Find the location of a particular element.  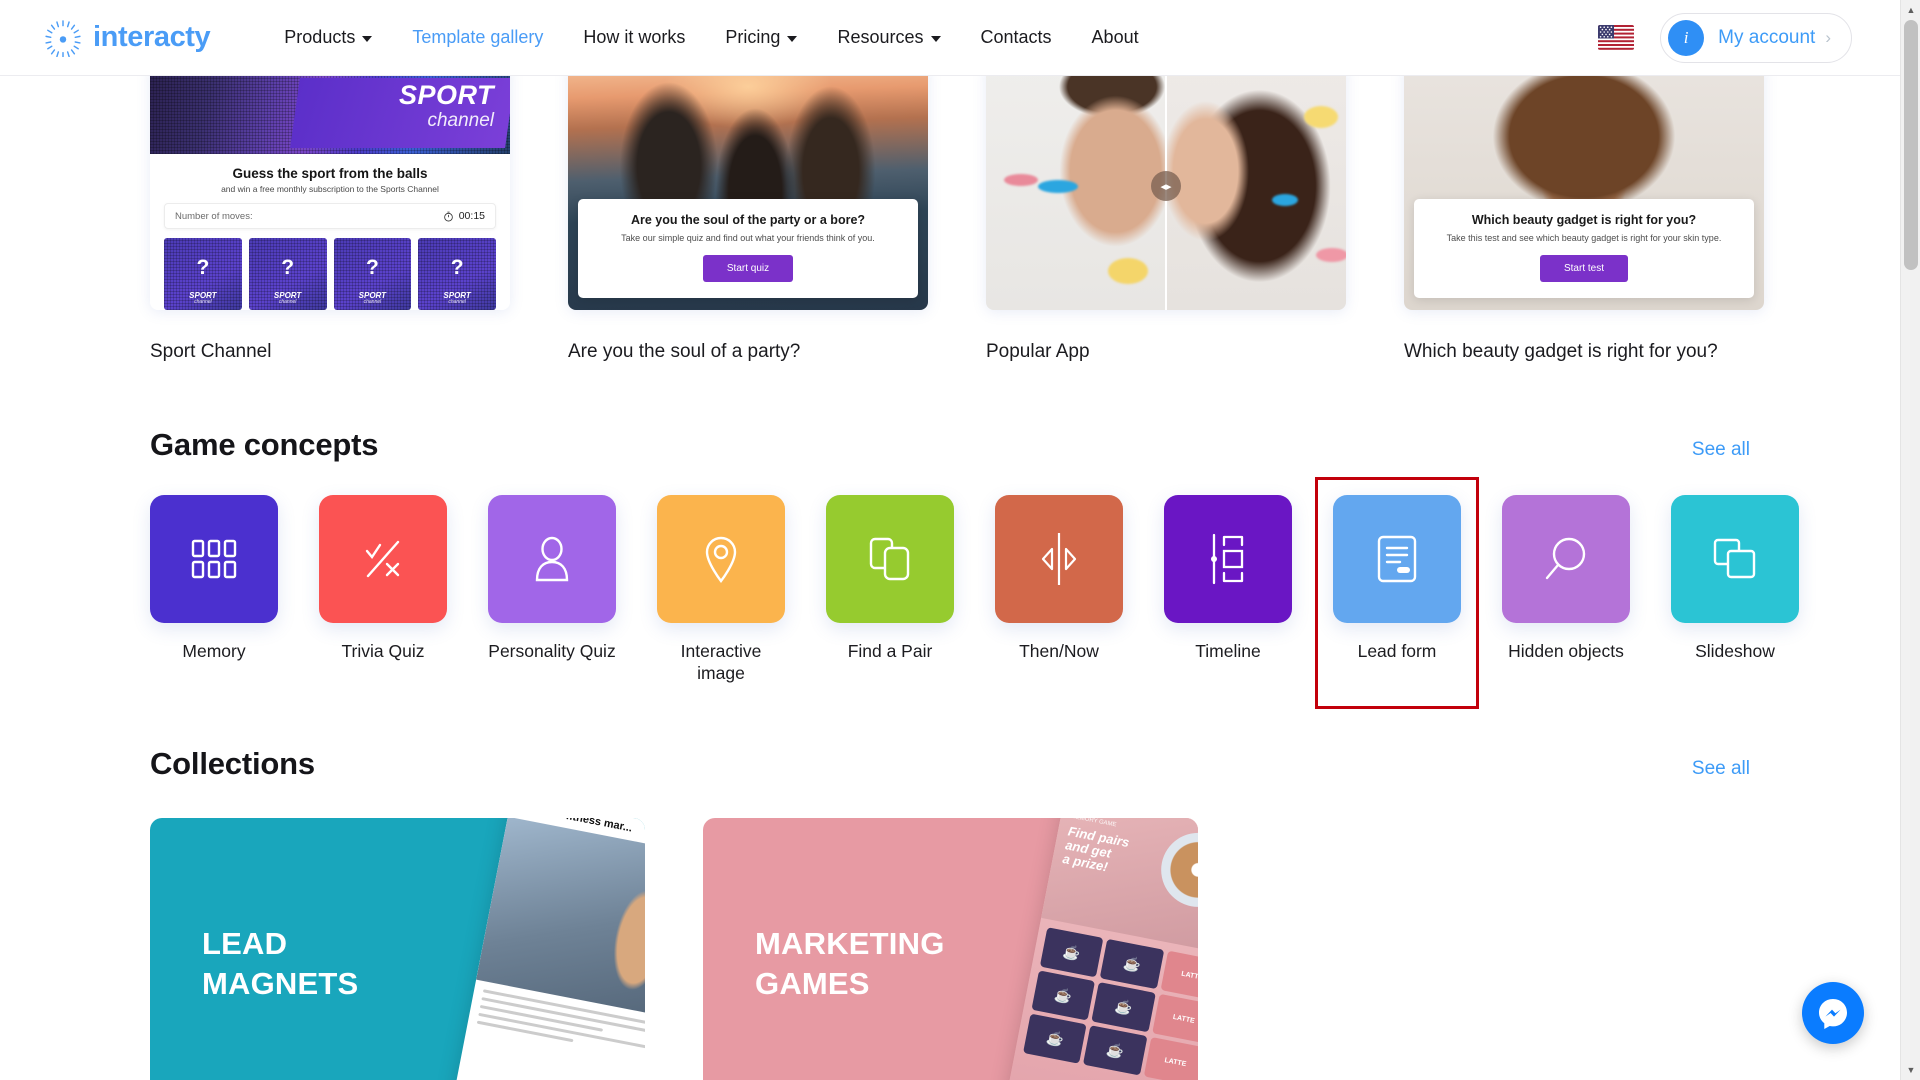

nav-label: Template gallery is located at coordinates (478, 37).